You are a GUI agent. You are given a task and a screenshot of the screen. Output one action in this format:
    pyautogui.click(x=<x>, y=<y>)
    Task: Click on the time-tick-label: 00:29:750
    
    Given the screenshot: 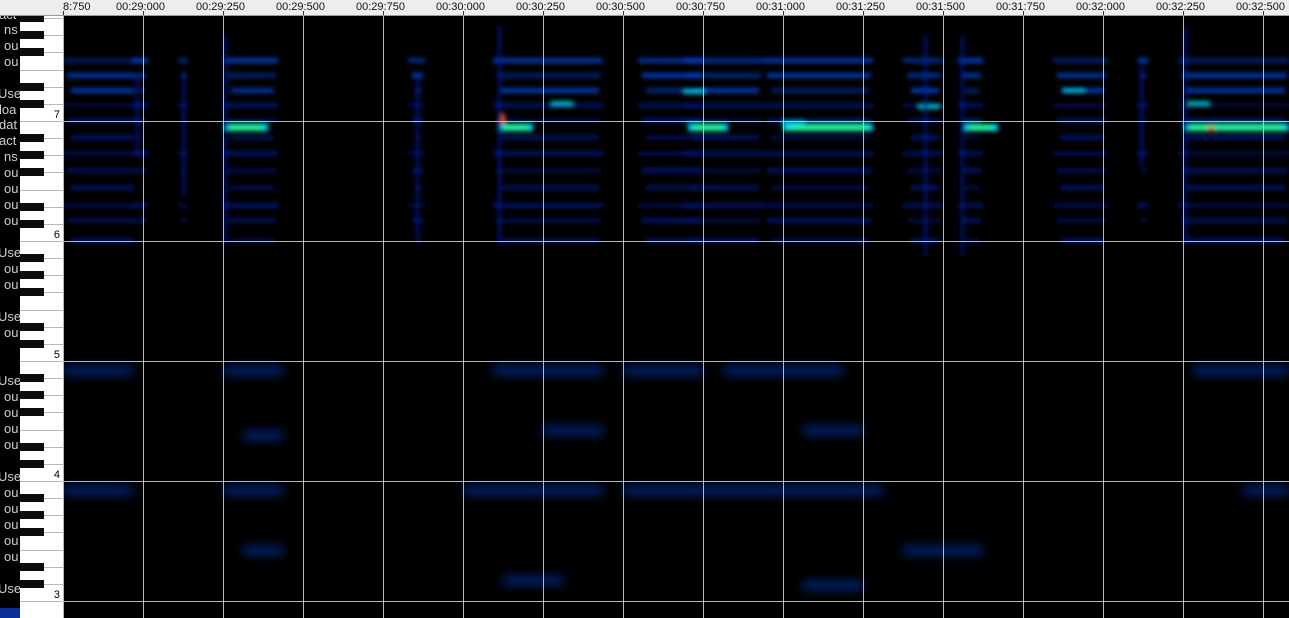 What is the action you would take?
    pyautogui.click(x=380, y=7)
    